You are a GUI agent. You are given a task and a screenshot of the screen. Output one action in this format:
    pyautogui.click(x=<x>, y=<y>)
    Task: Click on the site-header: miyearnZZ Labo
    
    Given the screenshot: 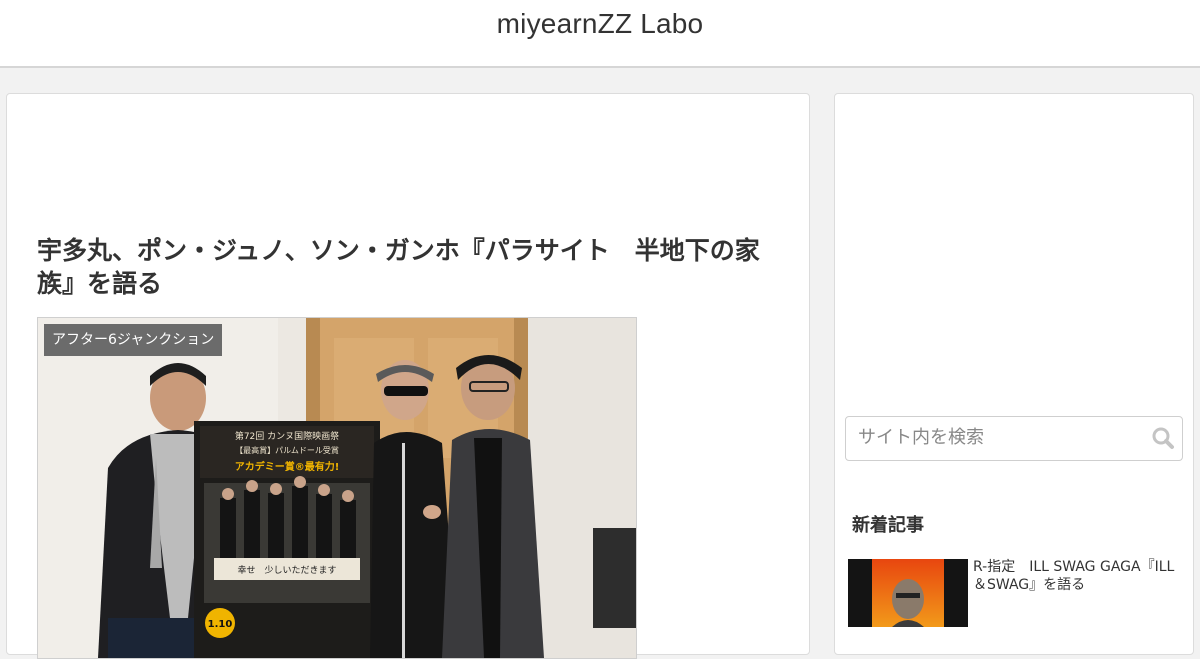 What is the action you would take?
    pyautogui.click(x=600, y=34)
    